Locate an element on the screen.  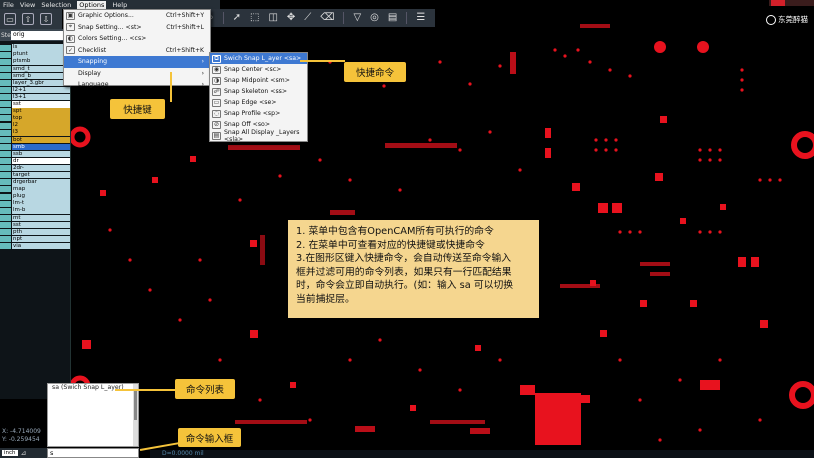
layer-row: l2+1 is located at coordinates (35, 90).